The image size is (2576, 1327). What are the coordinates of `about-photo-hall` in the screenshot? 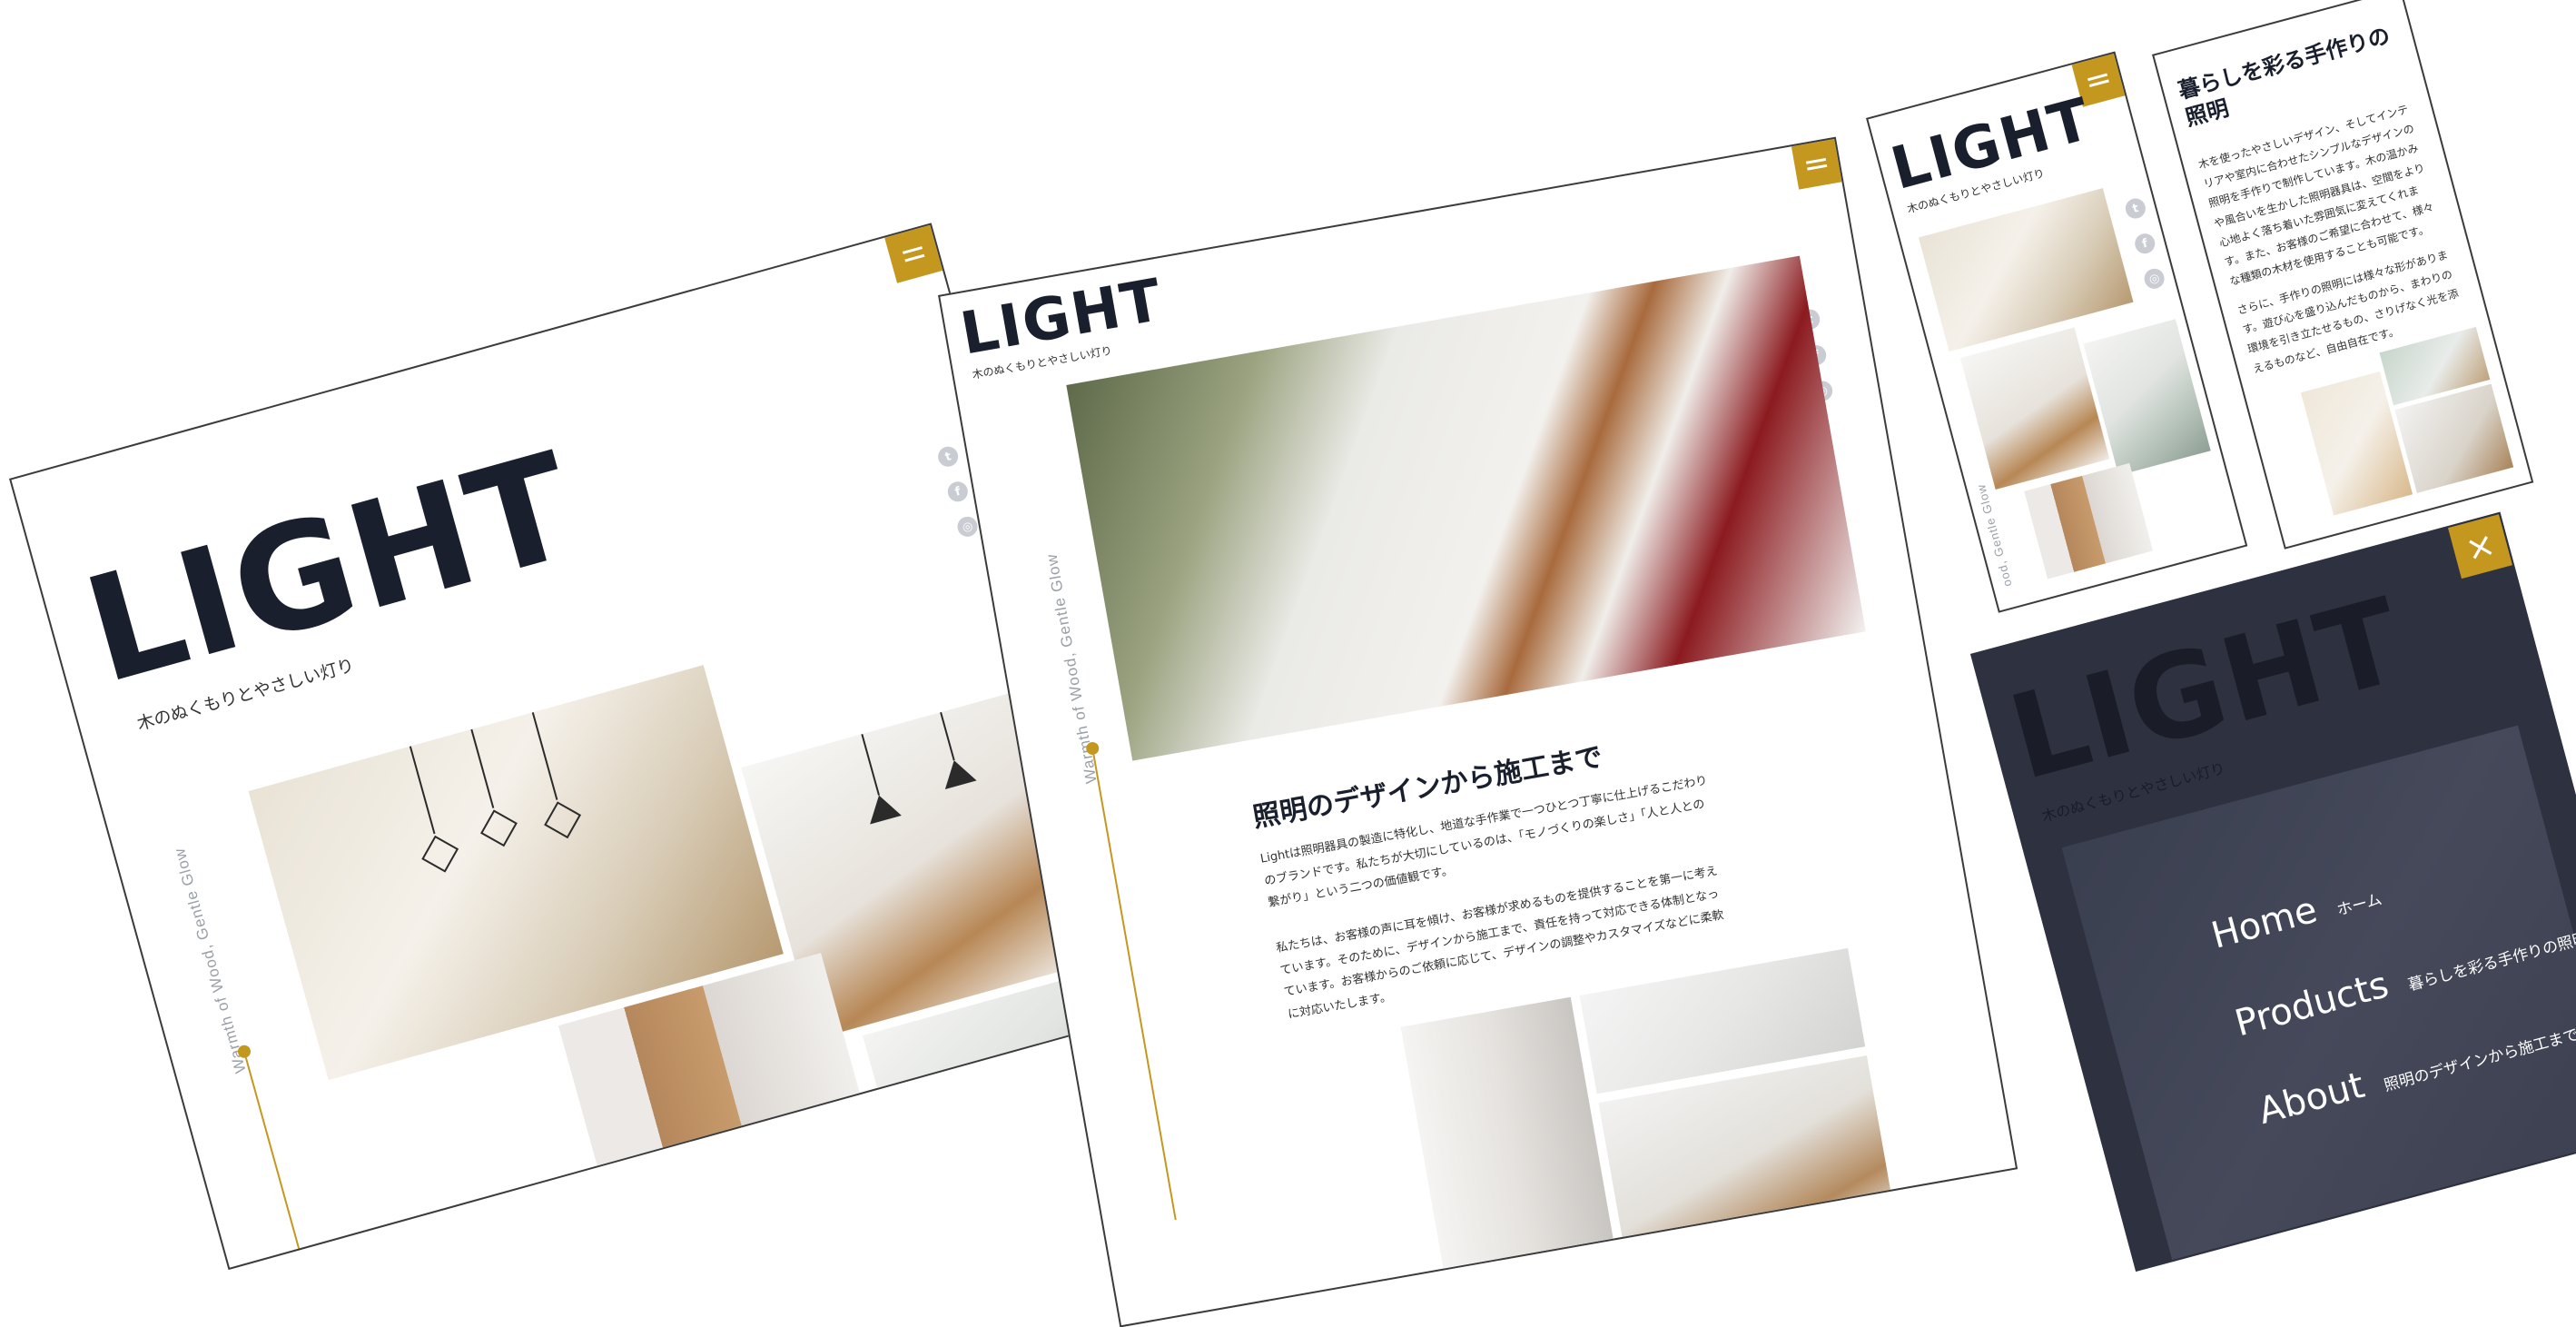 It's located at (1747, 1160).